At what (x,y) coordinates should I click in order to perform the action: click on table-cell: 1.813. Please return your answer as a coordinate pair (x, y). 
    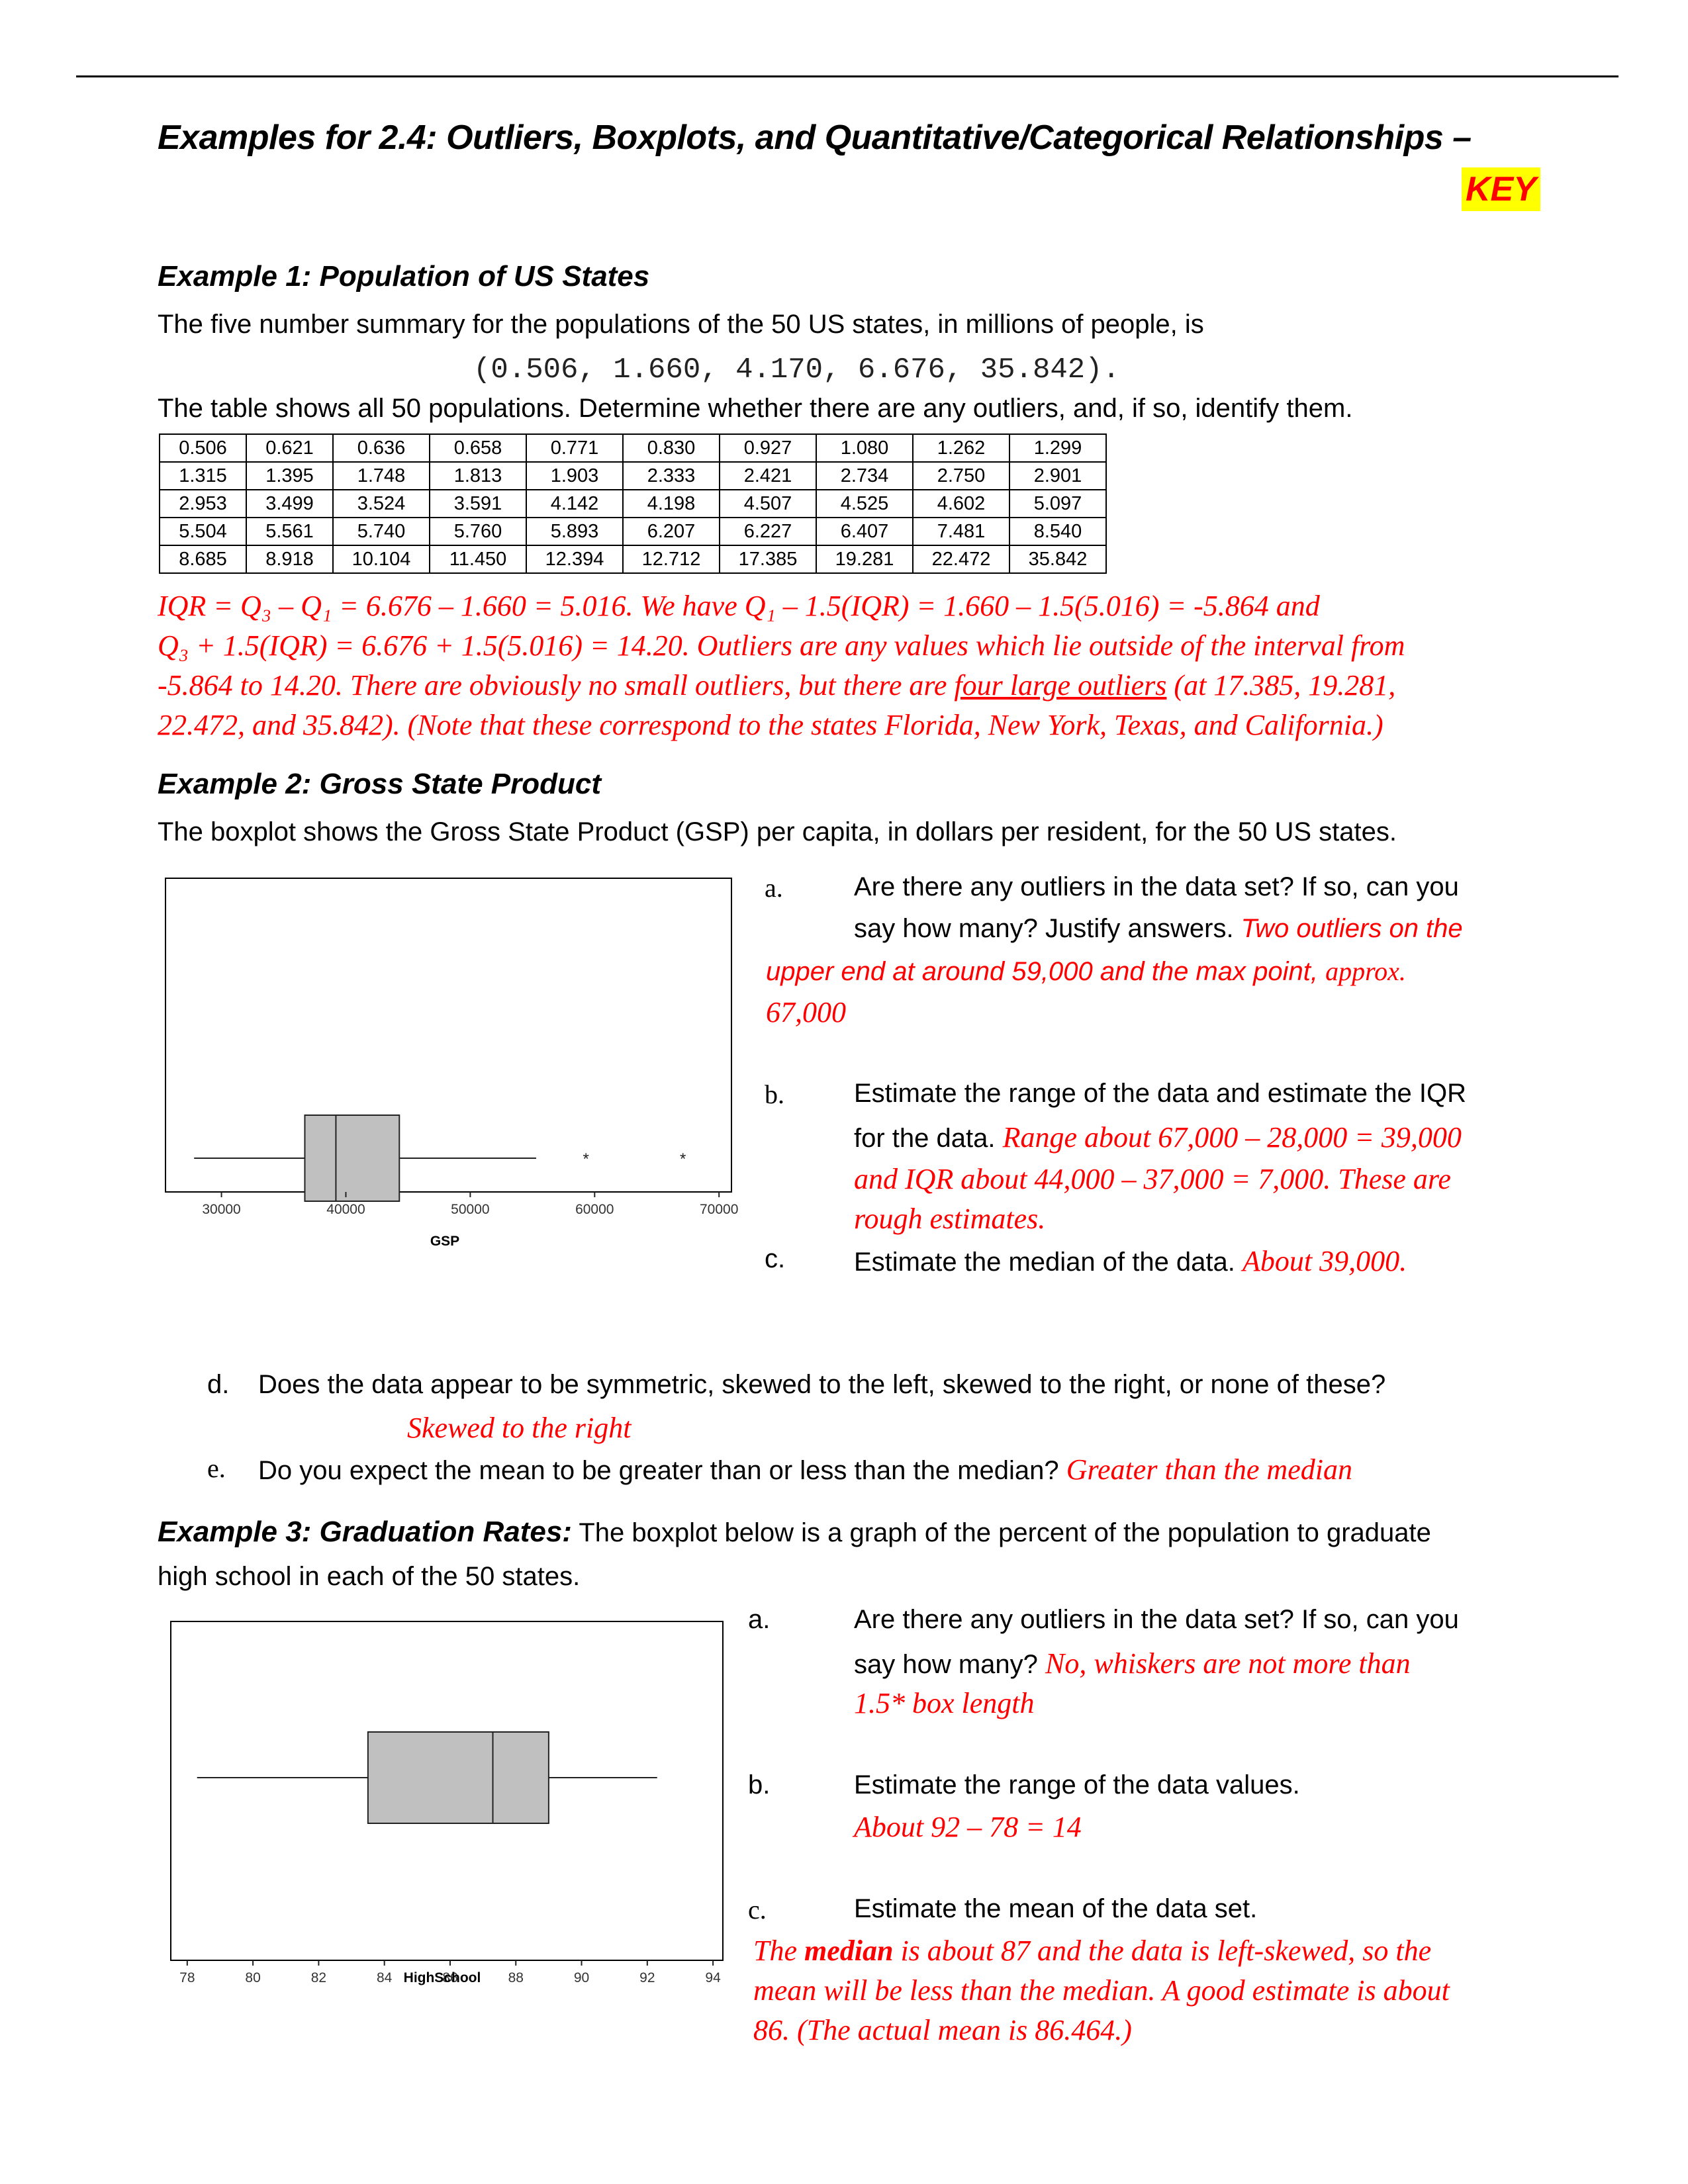
    Looking at the image, I should click on (478, 476).